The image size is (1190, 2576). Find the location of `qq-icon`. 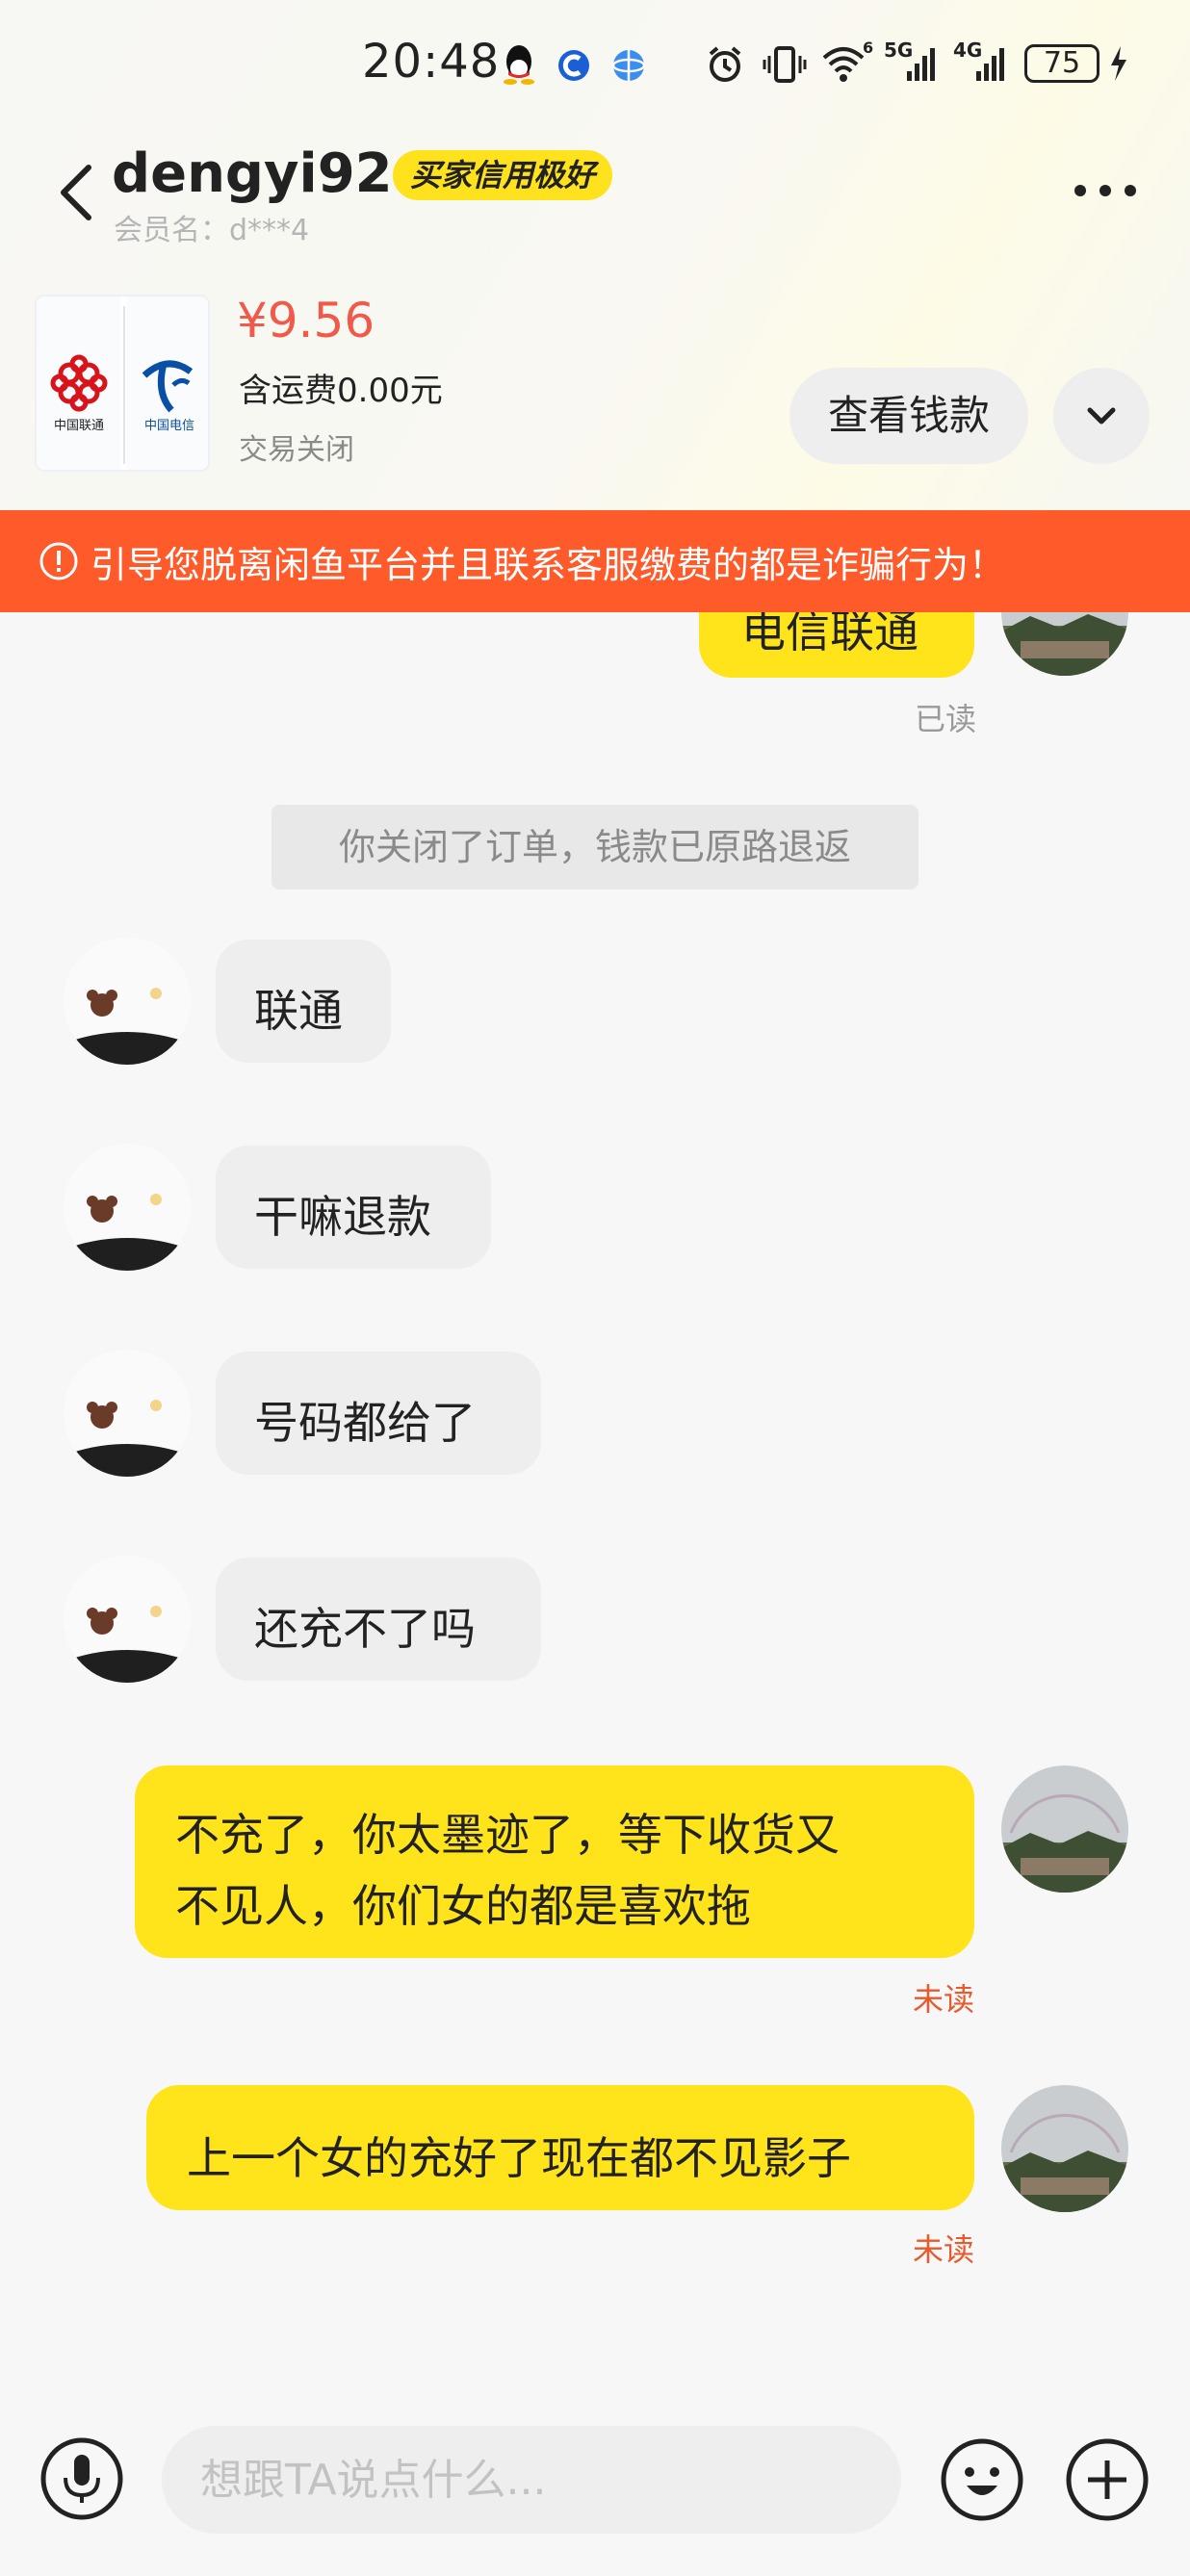

qq-icon is located at coordinates (519, 65).